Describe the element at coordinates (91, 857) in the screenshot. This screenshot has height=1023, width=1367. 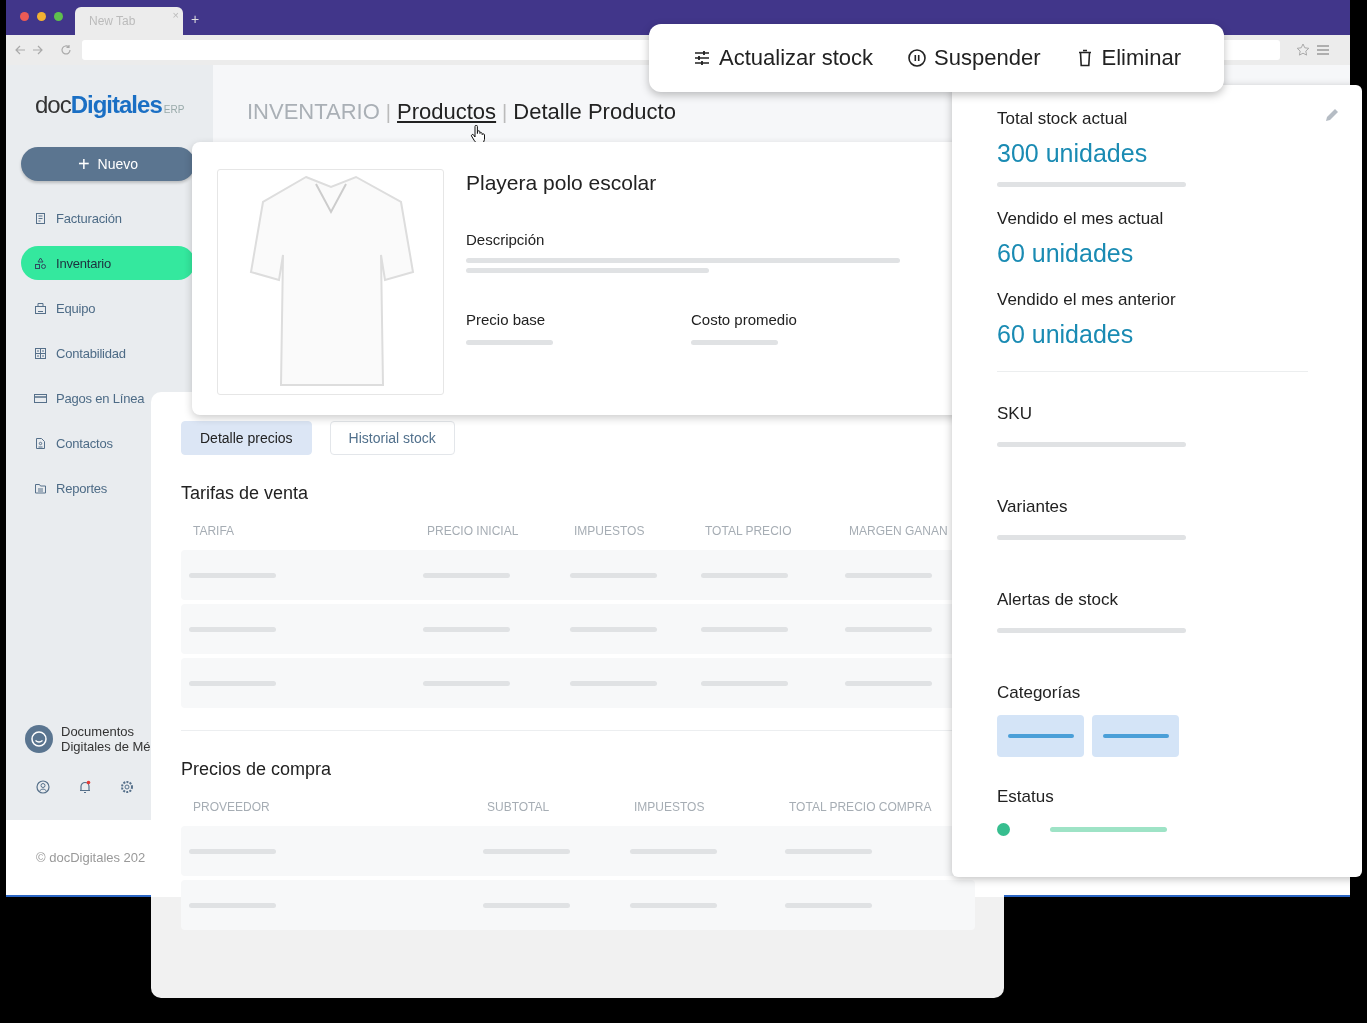
I see `copyright-text: © docDigitales 202` at that location.